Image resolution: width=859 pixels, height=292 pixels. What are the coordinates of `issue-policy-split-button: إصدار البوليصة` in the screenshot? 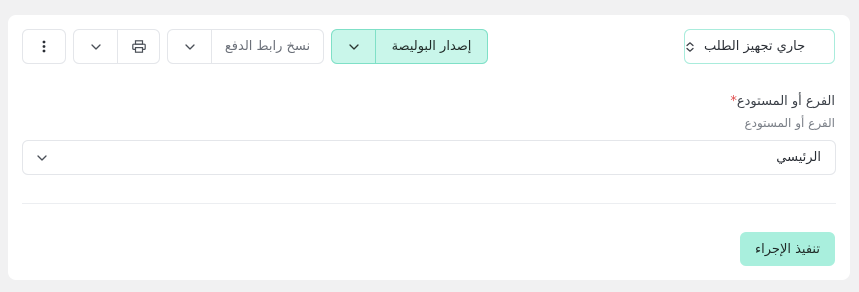 It's located at (409, 46).